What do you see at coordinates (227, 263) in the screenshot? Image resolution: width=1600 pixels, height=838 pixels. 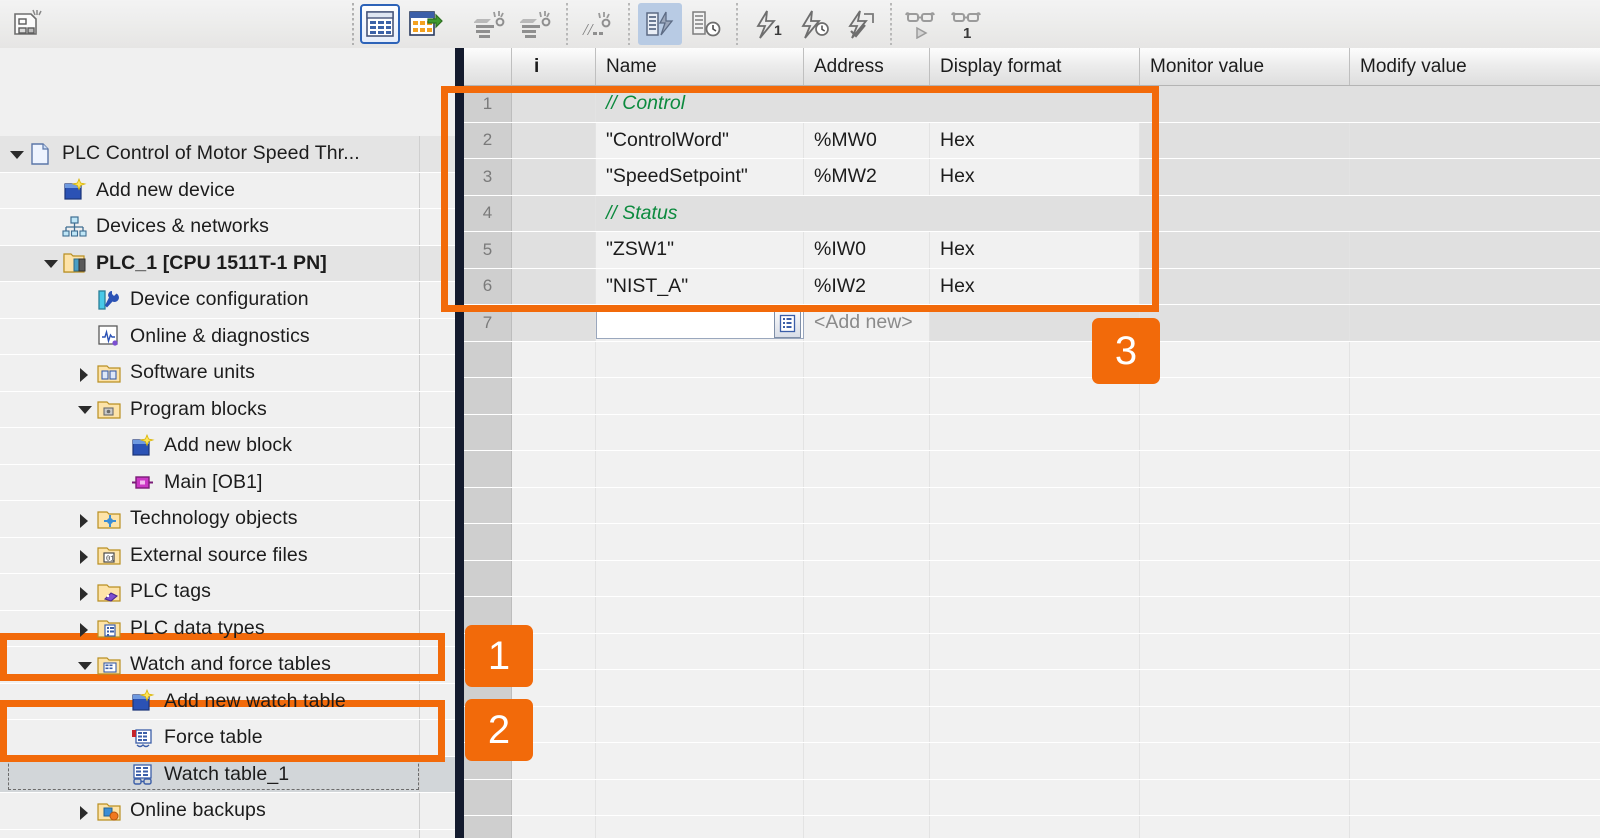 I see `tree-item-plc-1-cpu-1511t-1-pn: PLC_1 [CPU 1511T-1 PN]` at bounding box center [227, 263].